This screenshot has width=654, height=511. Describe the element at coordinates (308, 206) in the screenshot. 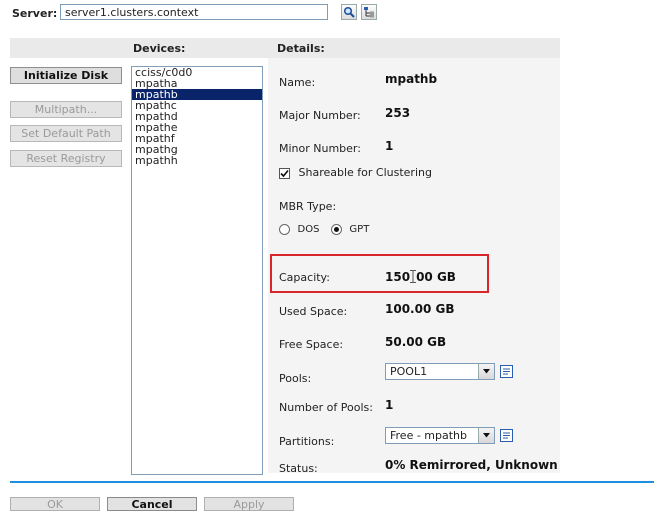

I see `mbr-type-label: MBR Type:` at that location.